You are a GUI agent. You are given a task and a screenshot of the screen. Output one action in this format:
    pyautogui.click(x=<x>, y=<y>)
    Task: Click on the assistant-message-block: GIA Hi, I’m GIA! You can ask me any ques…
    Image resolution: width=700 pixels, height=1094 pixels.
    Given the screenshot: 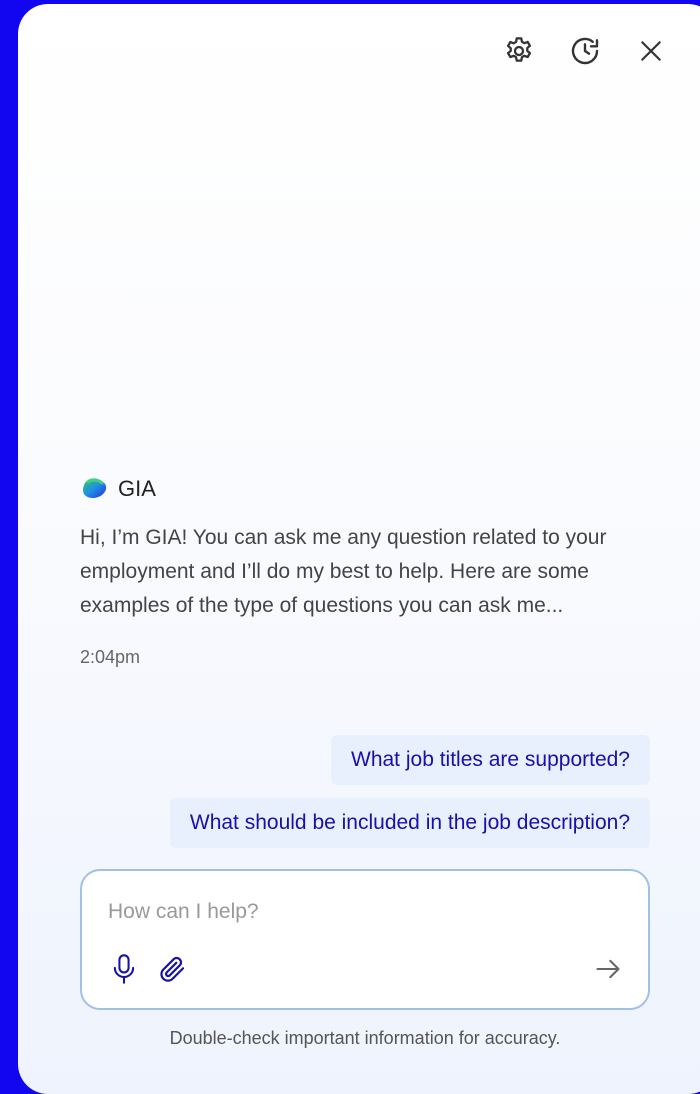 What is the action you would take?
    pyautogui.click(x=350, y=569)
    